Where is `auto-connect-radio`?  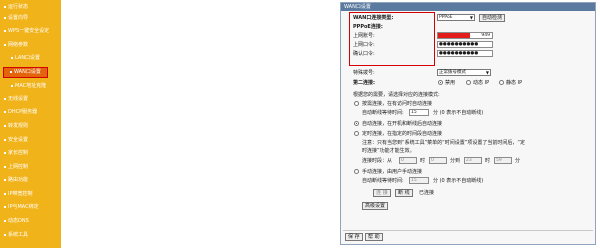 auto-connect-radio is located at coordinates (356, 123).